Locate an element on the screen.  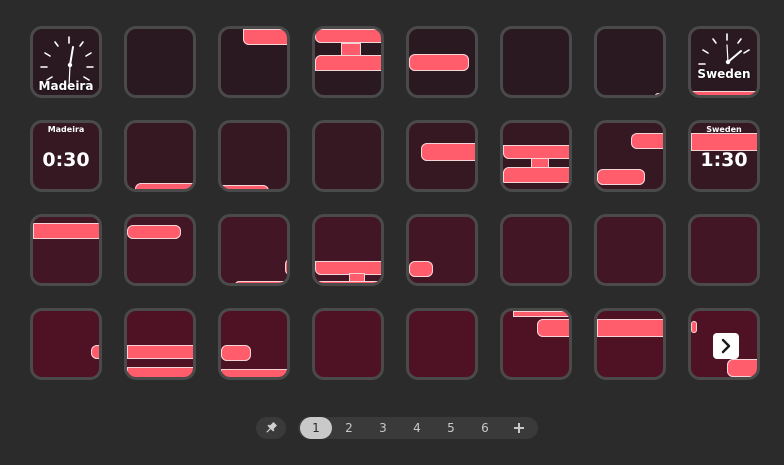
page-4-button: 4 is located at coordinates (417, 428).